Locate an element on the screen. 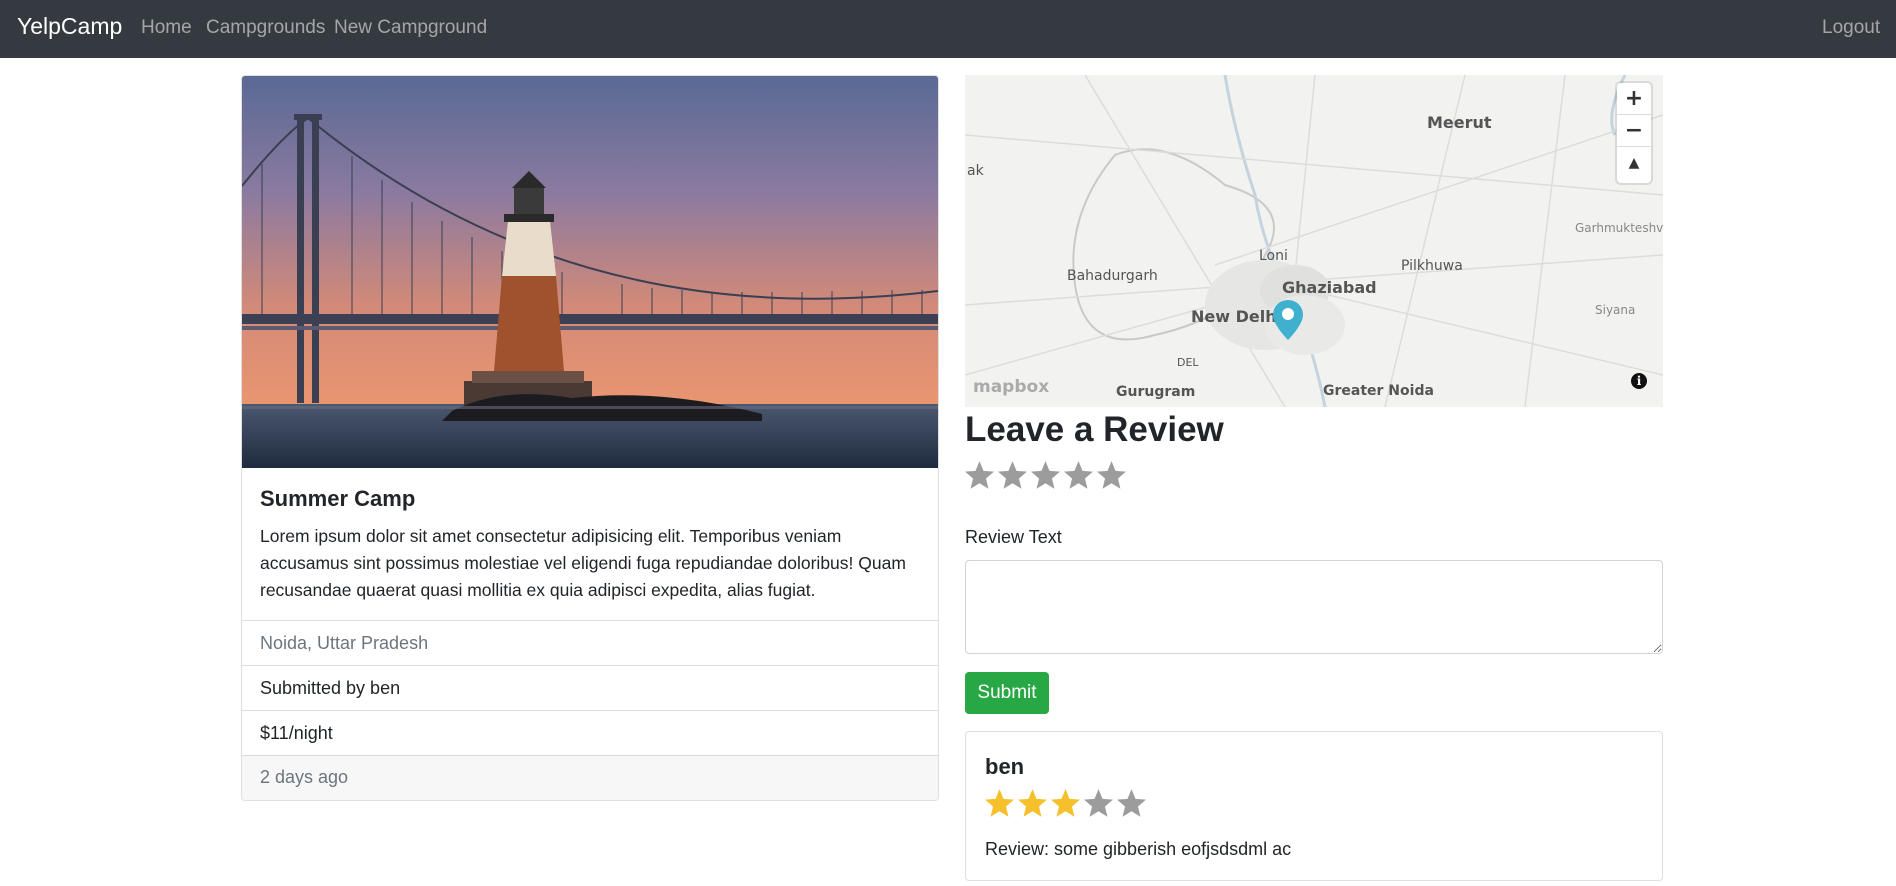 The image size is (1896, 886). review-text: Review: some gibberish eofjsdsdml ac is located at coordinates (1138, 849).